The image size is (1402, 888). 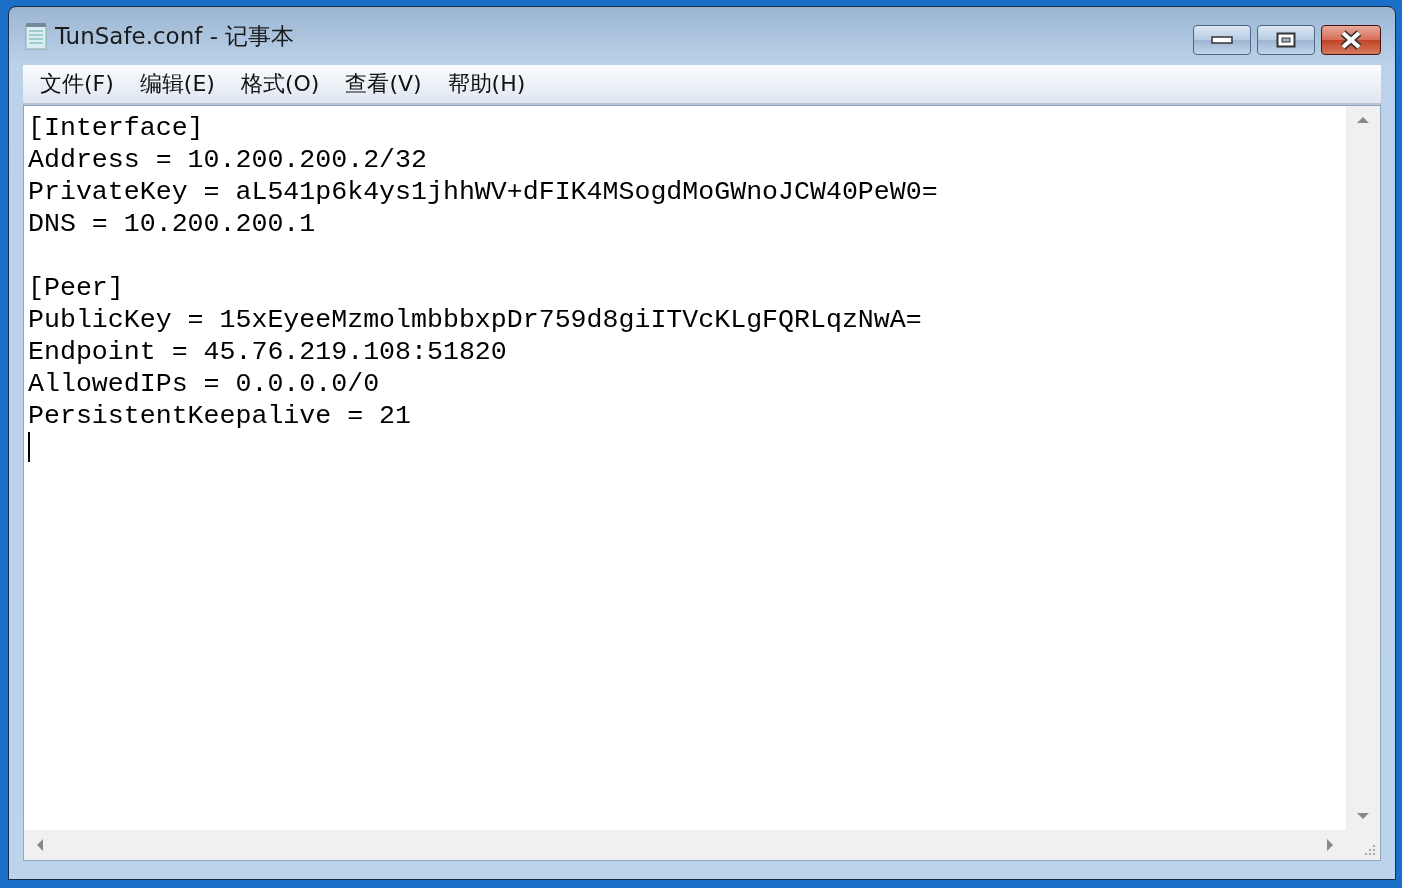 I want to click on text-line: PublicKey = 15xEyeeMzmolmbbbxpDr759d8giITVcKLgFQRLqzNwA=, so click(x=475, y=320).